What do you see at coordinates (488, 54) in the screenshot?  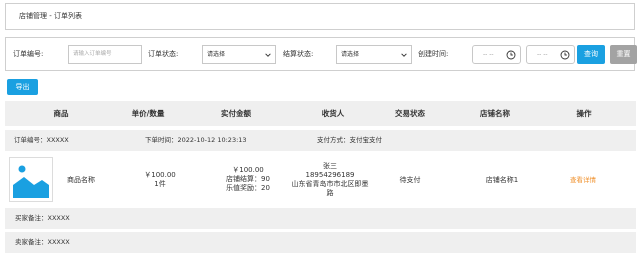 I see `date-start-placeholder: -- --` at bounding box center [488, 54].